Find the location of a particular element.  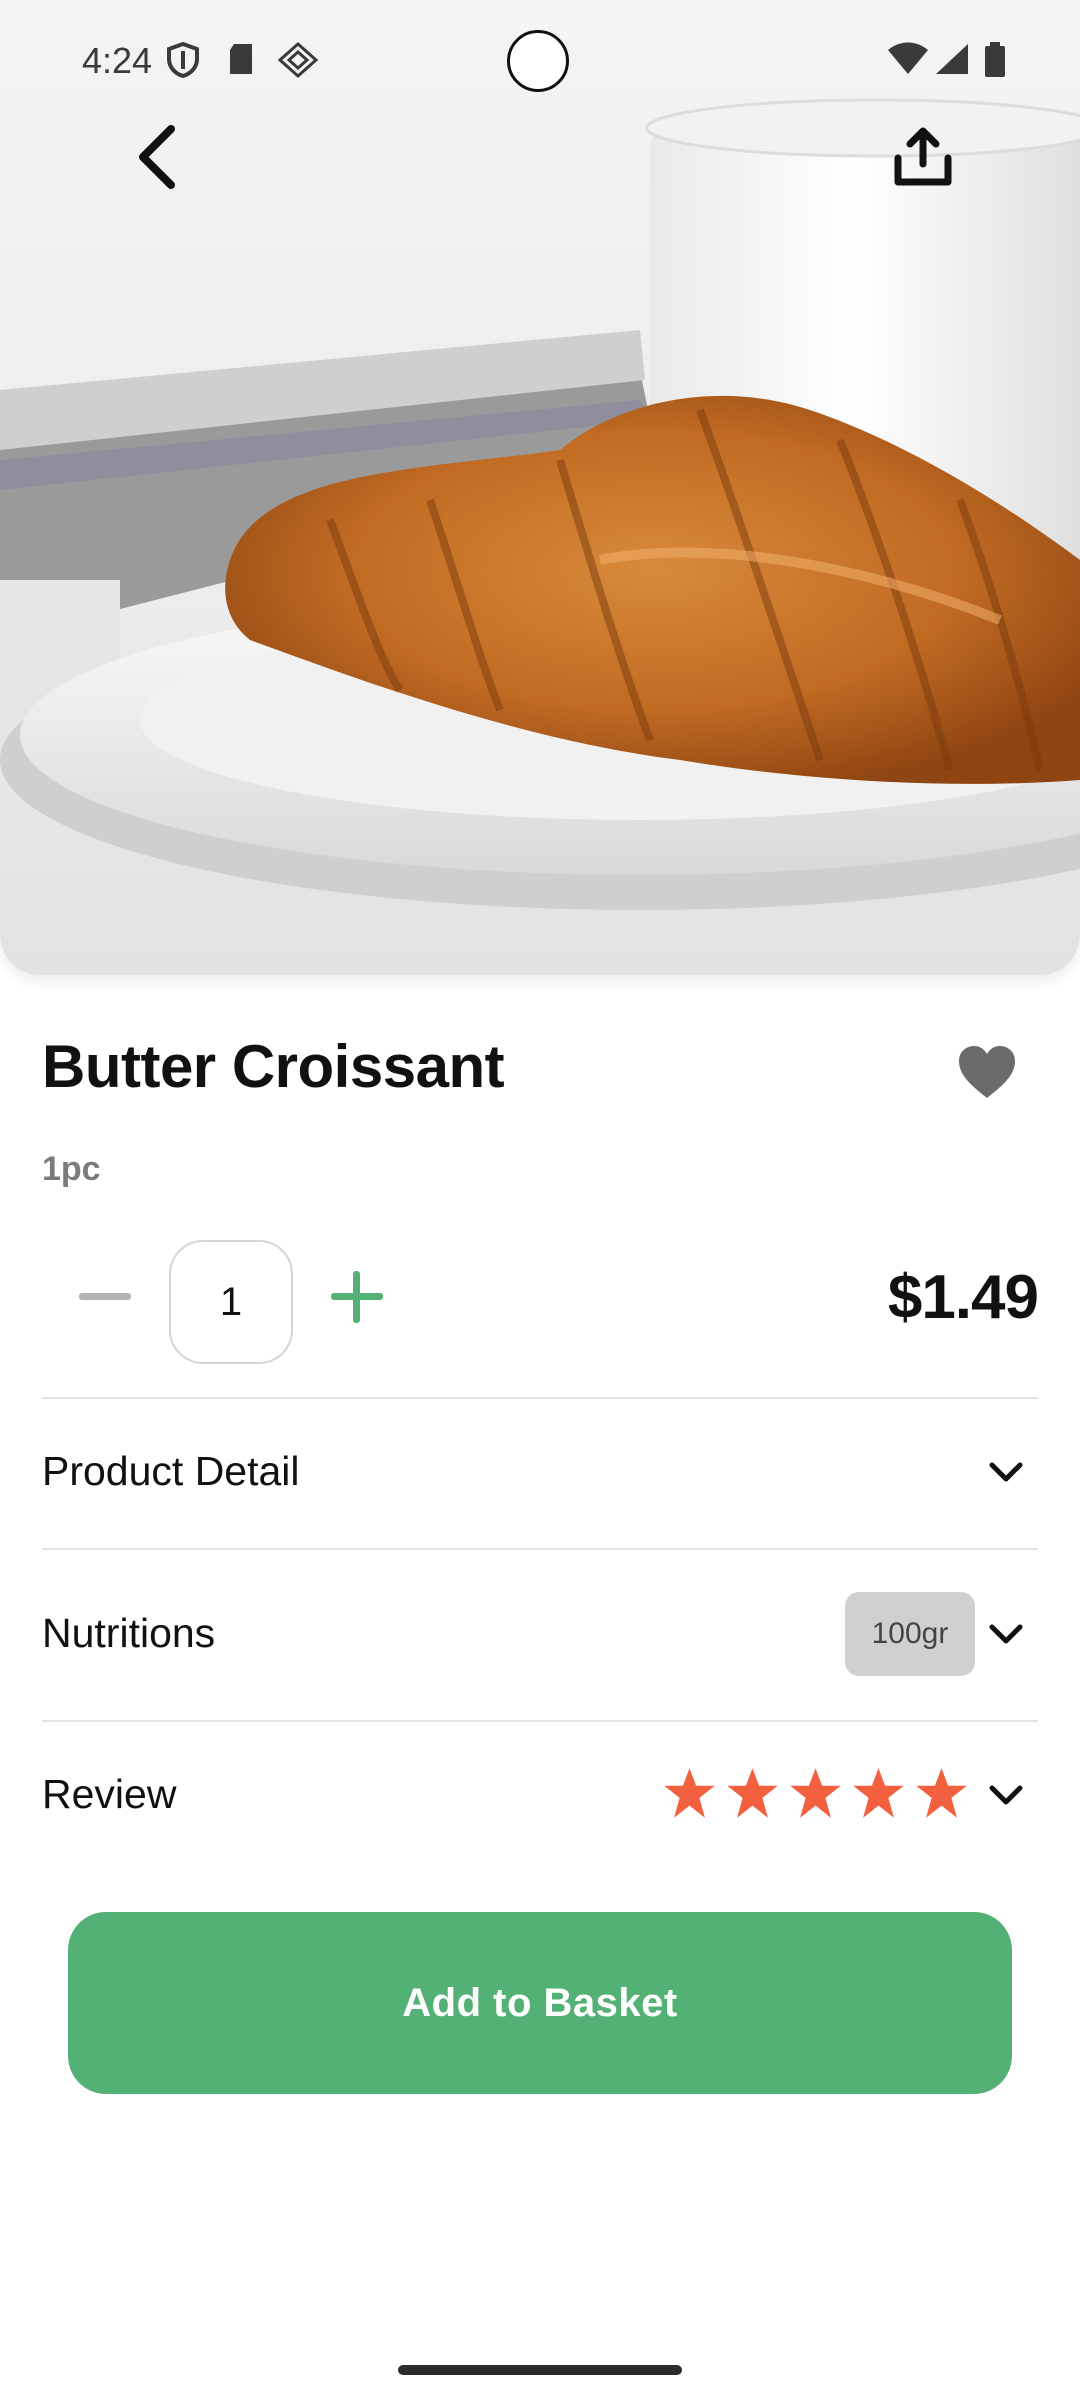

product-price: $1.49 is located at coordinates (963, 1297).